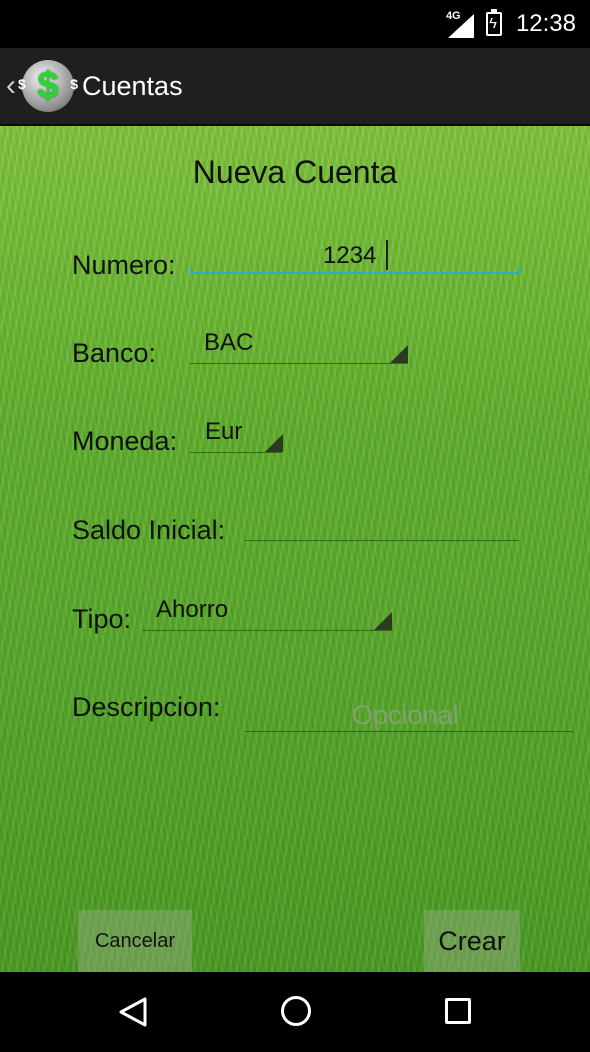  Describe the element at coordinates (458, 1011) in the screenshot. I see `recents-icon` at that location.